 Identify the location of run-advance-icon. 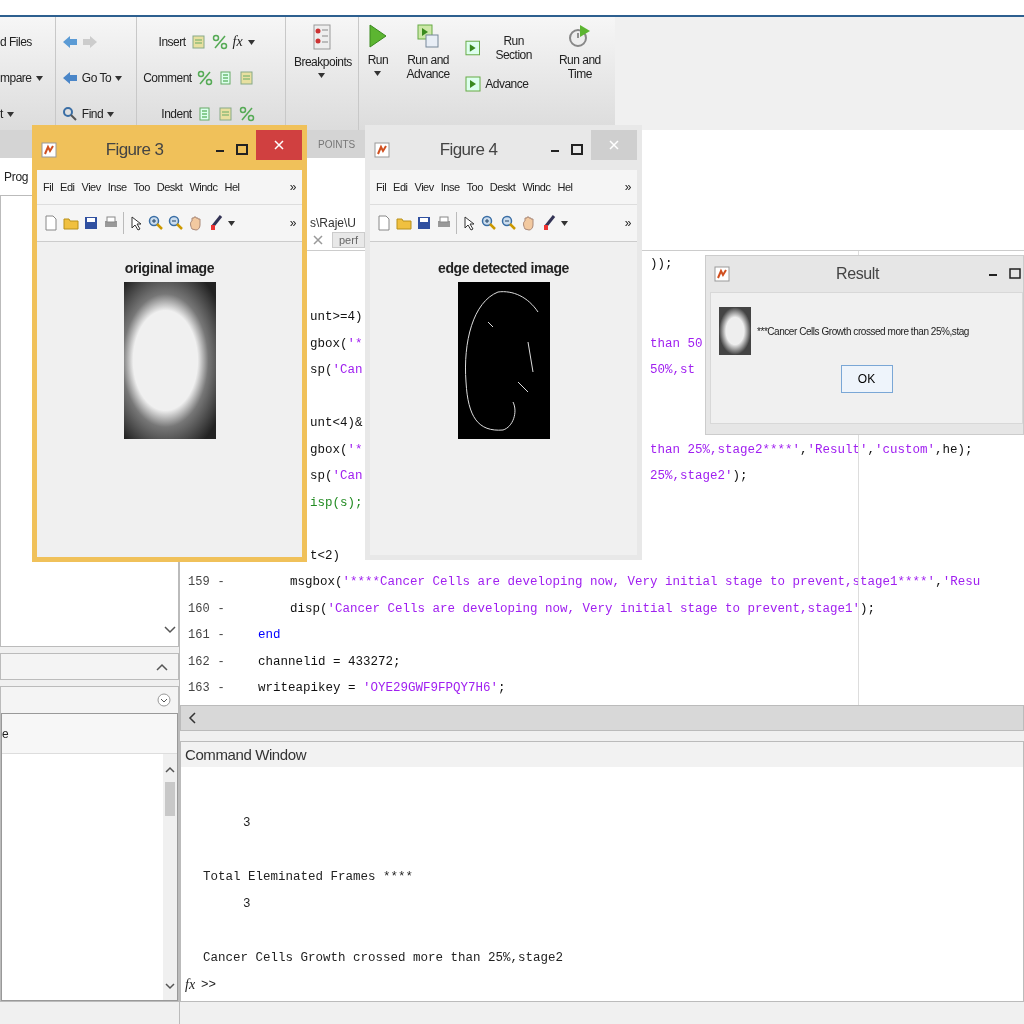
(428, 36).